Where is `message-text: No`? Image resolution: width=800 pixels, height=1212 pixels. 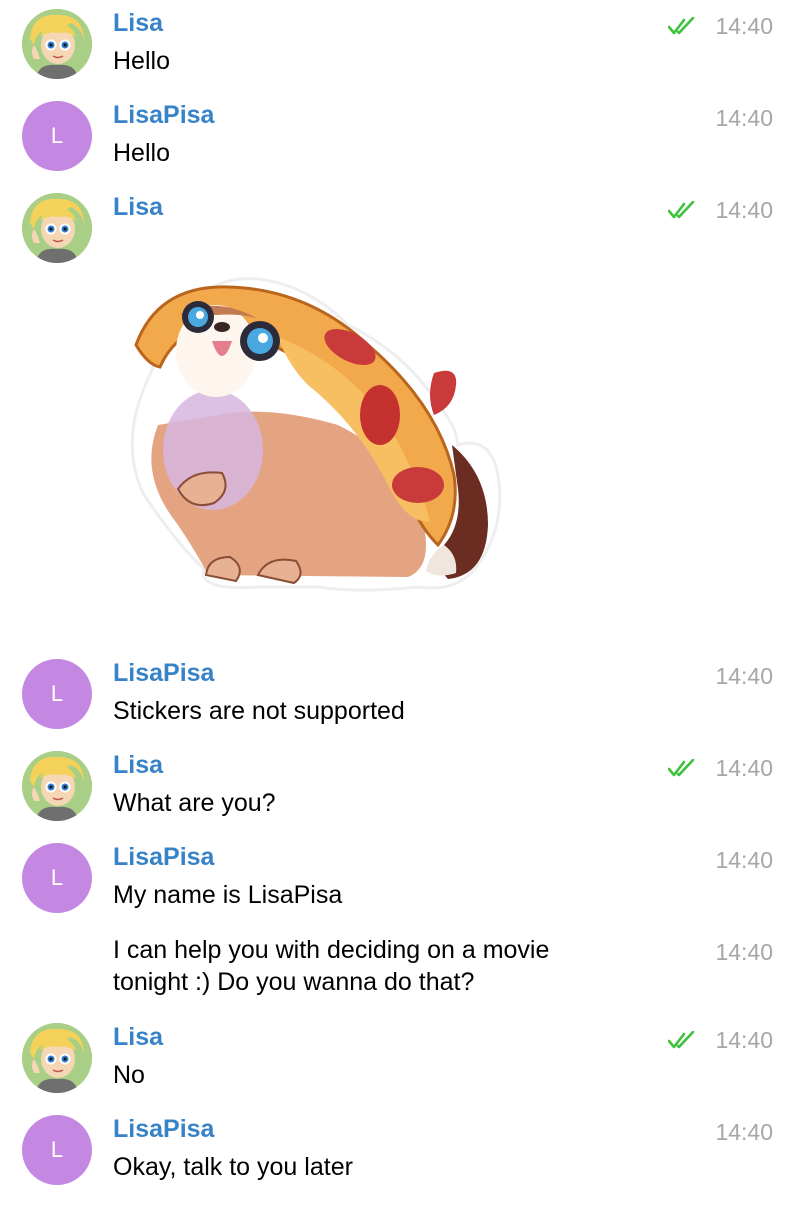
message-text: No is located at coordinates (129, 1075).